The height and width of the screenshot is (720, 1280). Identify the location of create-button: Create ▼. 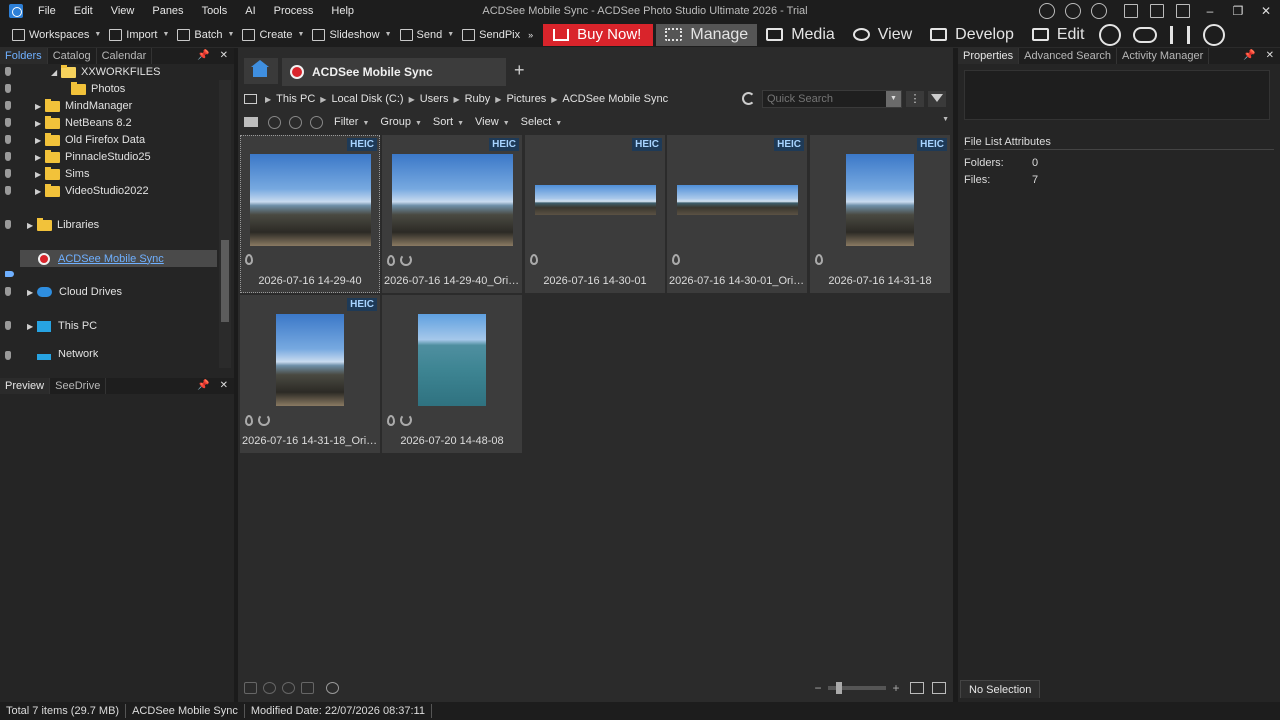
(273, 34).